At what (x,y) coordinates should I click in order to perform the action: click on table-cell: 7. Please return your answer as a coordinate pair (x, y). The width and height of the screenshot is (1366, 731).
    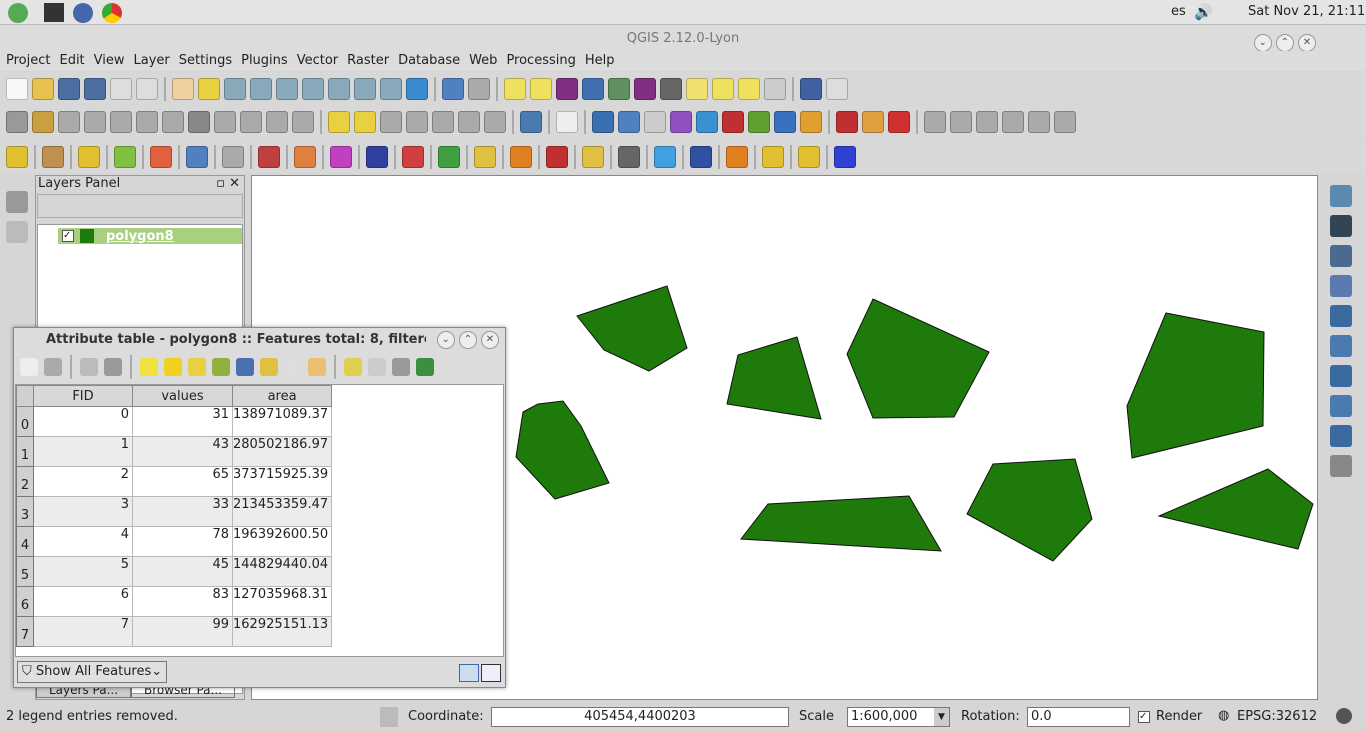
    Looking at the image, I should click on (83, 631).